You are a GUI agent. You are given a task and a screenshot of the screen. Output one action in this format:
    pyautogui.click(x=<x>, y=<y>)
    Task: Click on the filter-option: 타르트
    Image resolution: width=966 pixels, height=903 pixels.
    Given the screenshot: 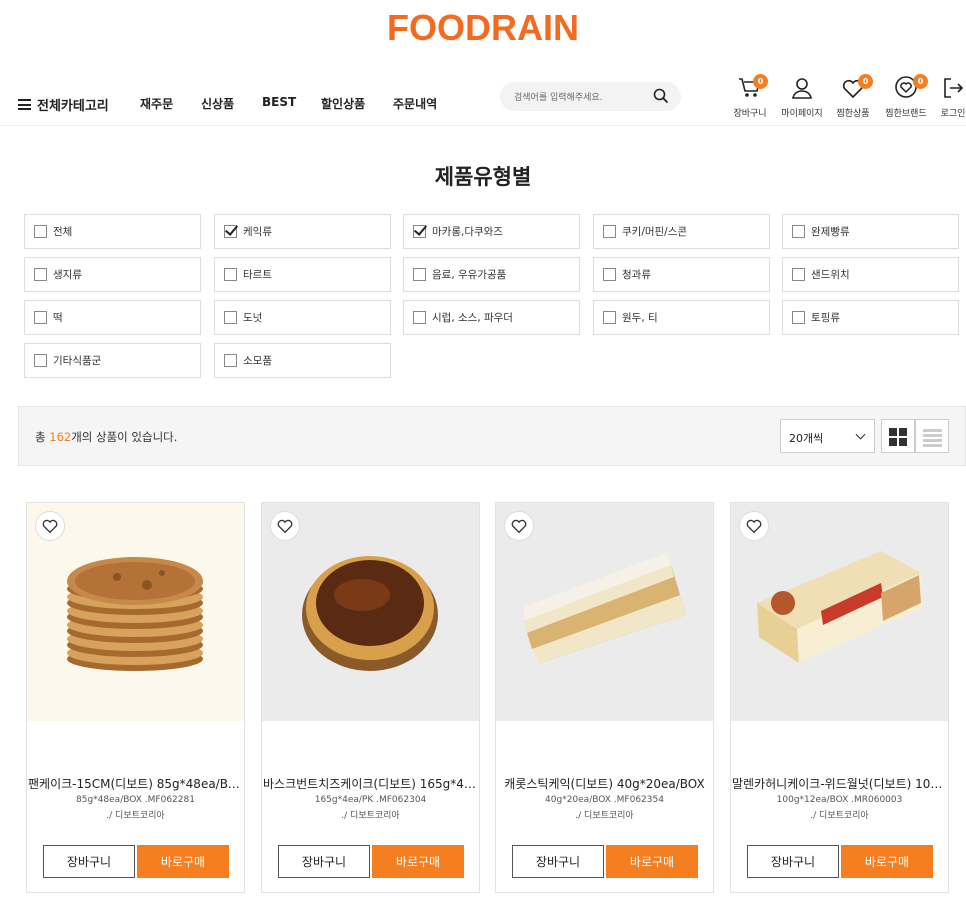 What is the action you would take?
    pyautogui.click(x=302, y=274)
    